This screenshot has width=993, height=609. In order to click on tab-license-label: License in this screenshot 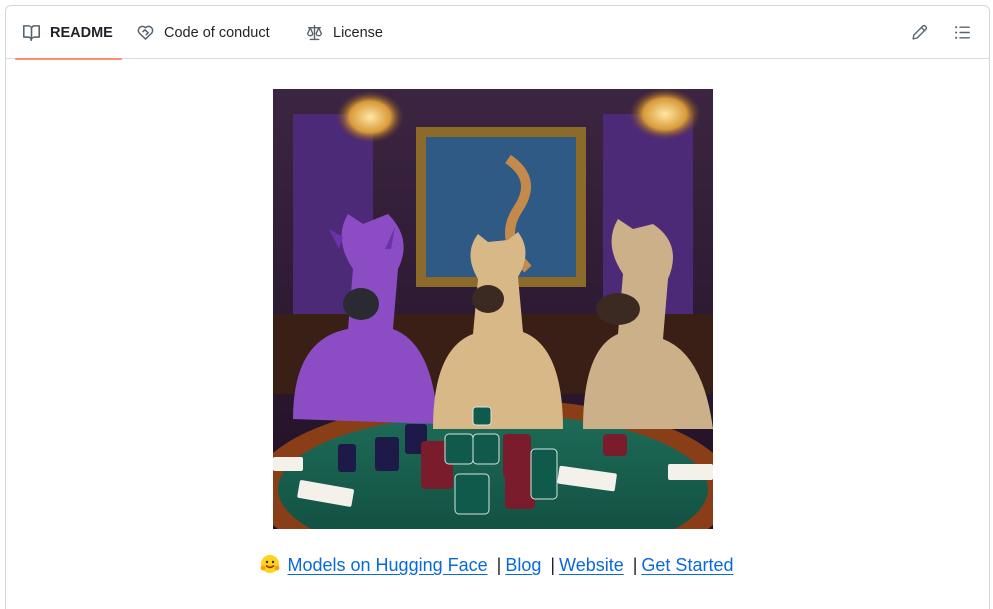, I will do `click(358, 32)`.